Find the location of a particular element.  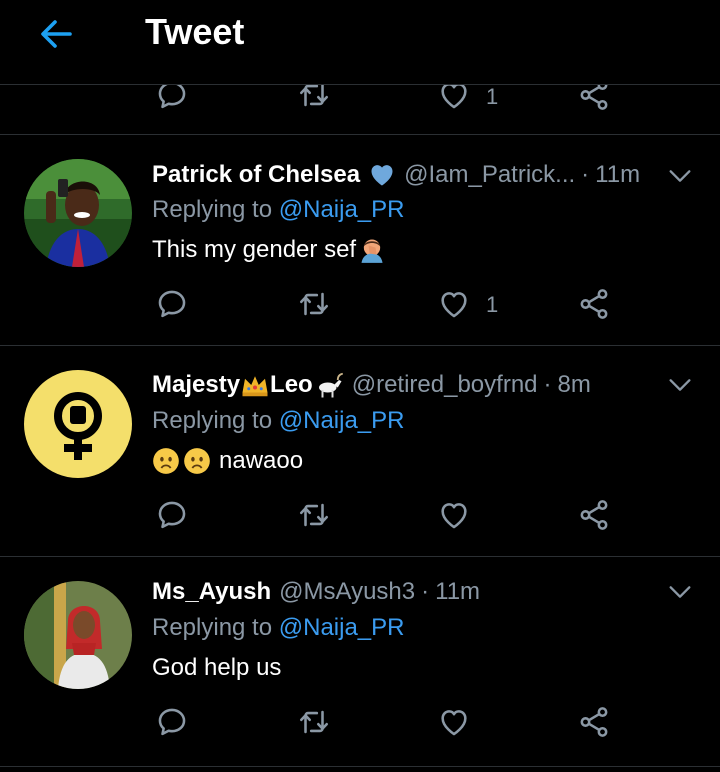

tweet-text: This my gender sef is located at coordinates (269, 250).